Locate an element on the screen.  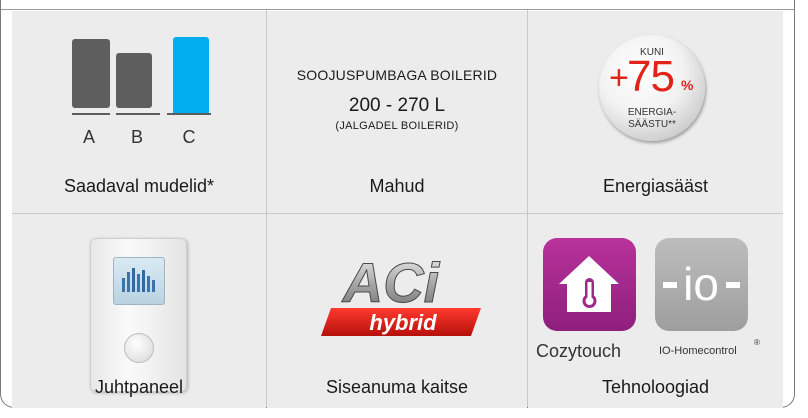
model-b-bar is located at coordinates (134, 80).